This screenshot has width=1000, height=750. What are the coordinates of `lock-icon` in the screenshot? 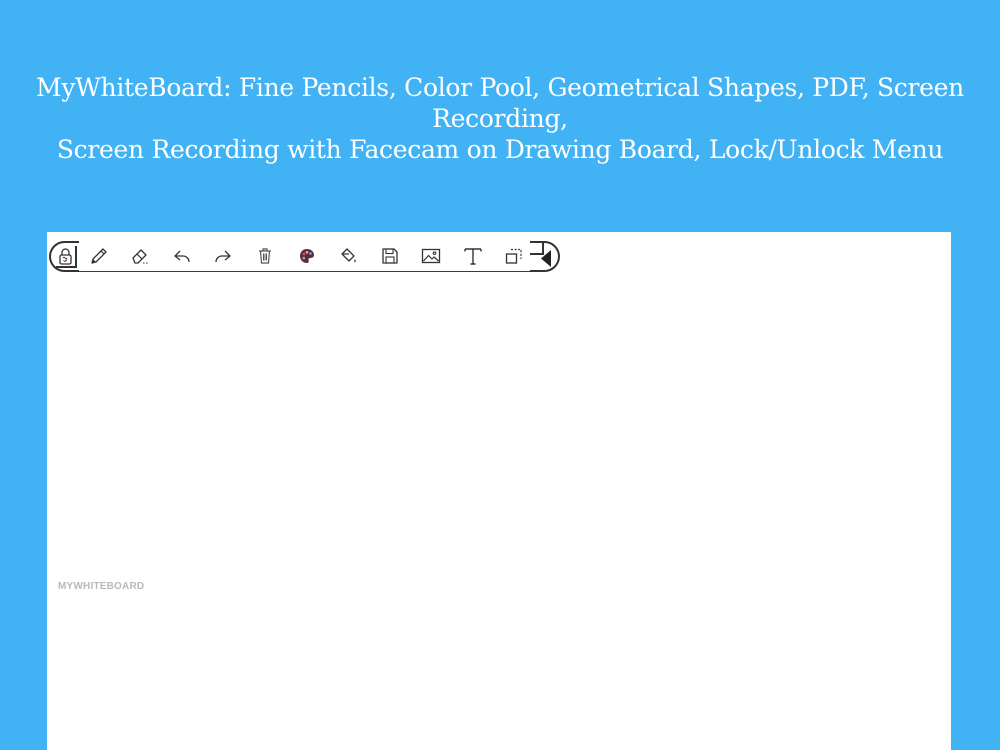 It's located at (65, 256).